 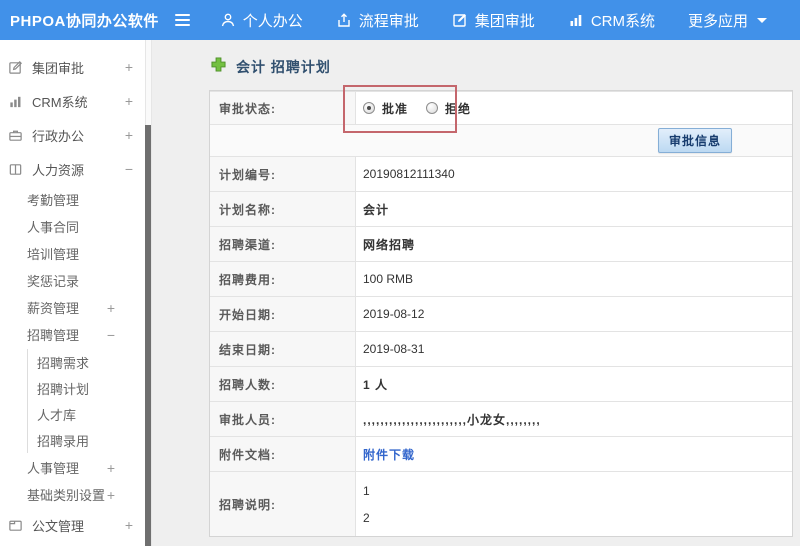 I want to click on field-label: 招聘费用:, so click(x=283, y=279).